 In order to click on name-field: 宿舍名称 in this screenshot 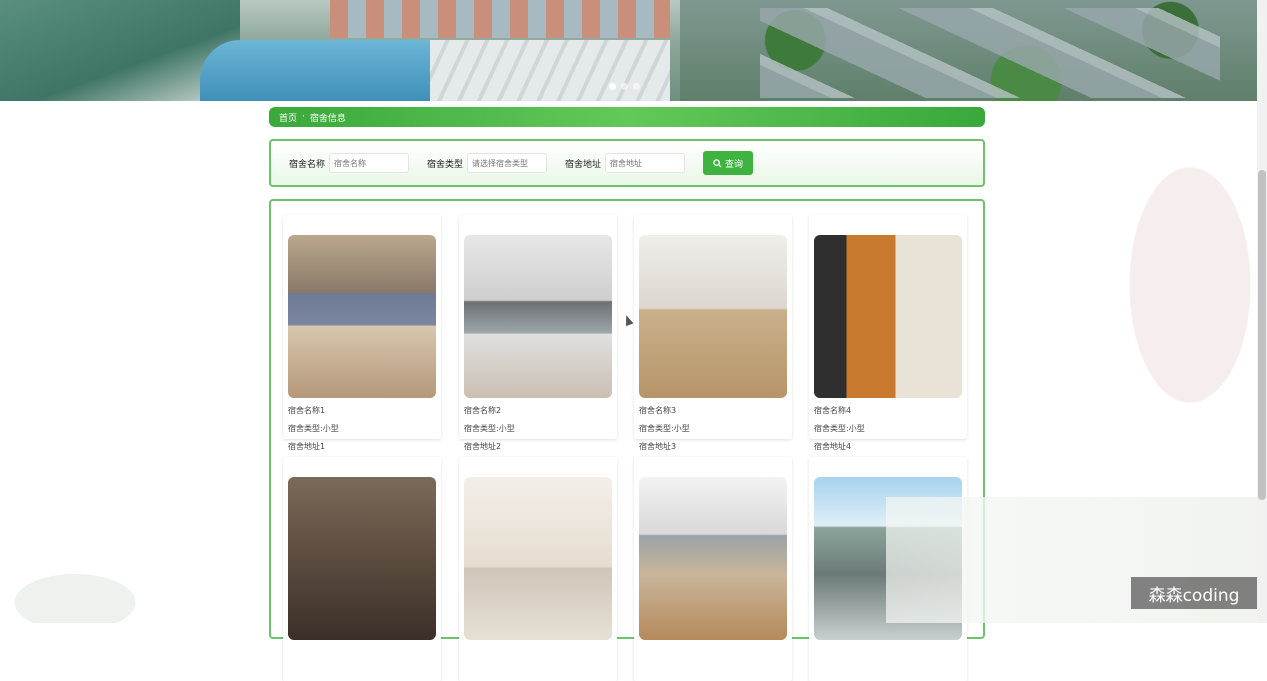, I will do `click(349, 163)`.